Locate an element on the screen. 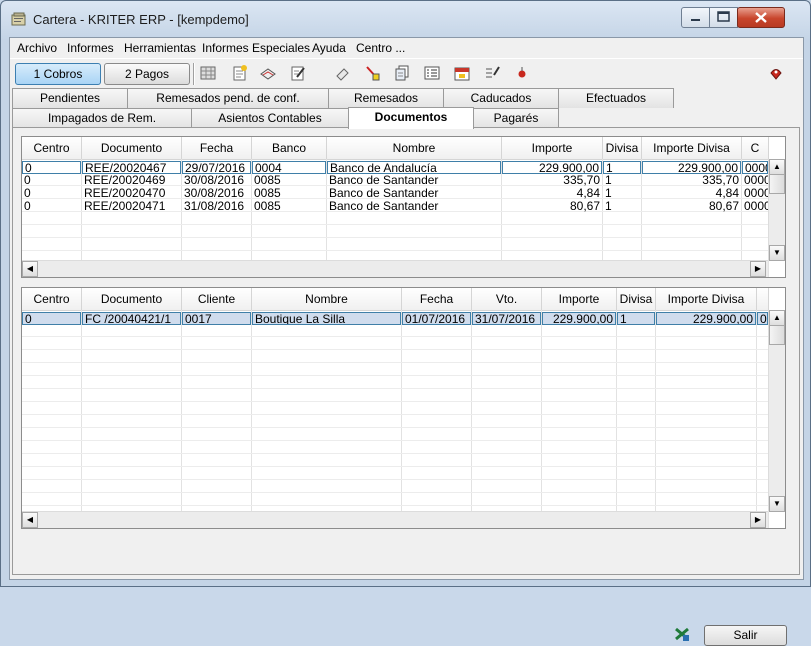 This screenshot has height=646, width=811. menu-informes-especiales: Informes Especiales is located at coordinates (256, 48).